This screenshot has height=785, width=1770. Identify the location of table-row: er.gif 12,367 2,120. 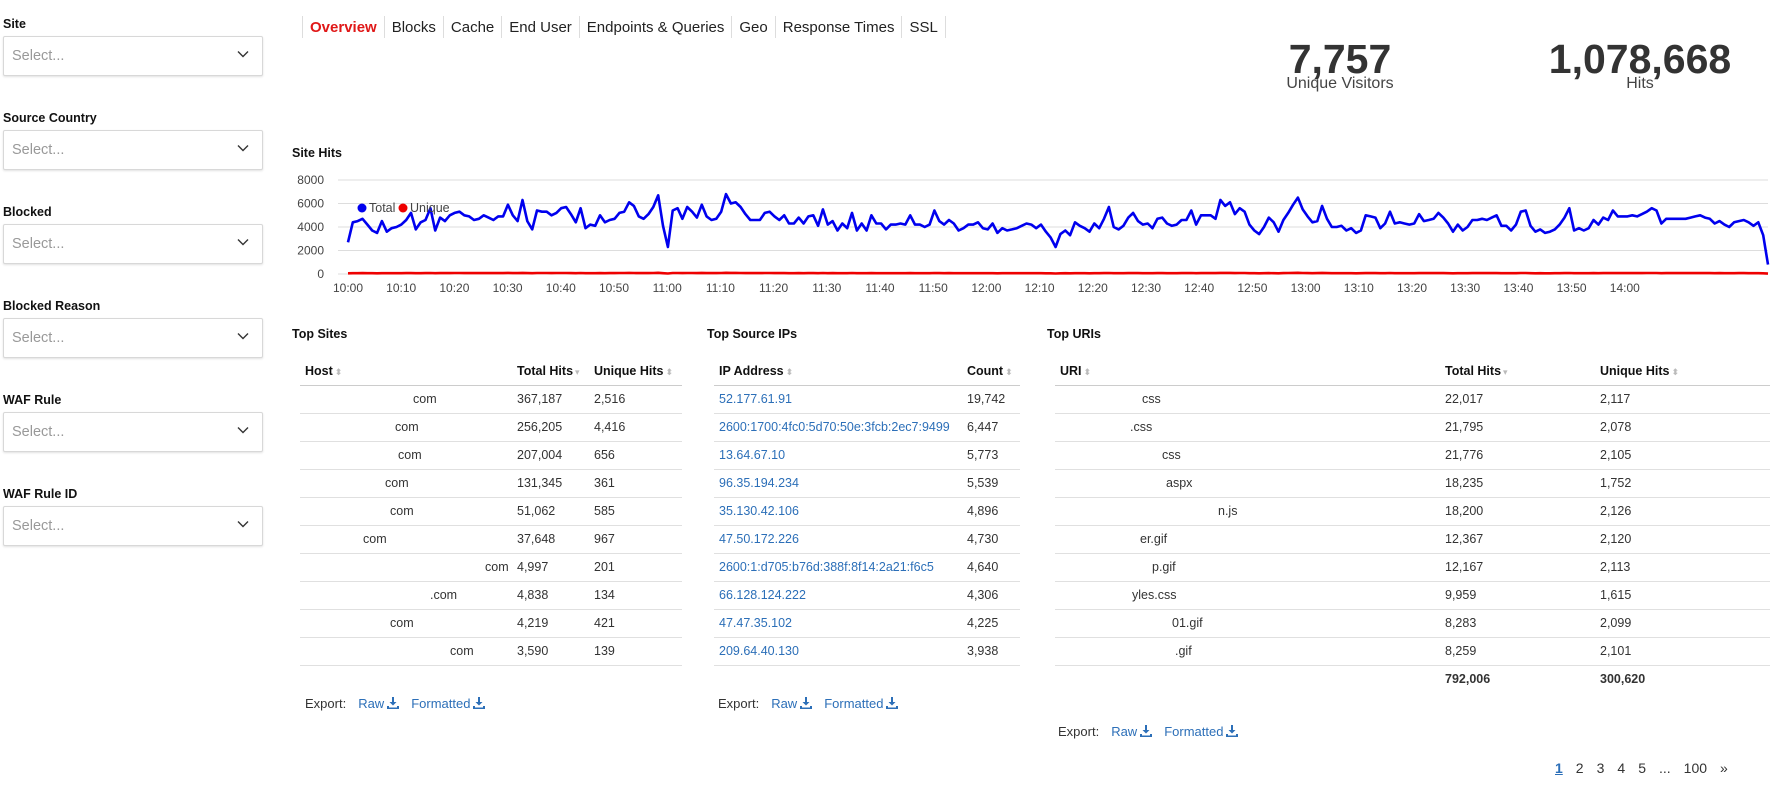
(1412, 539).